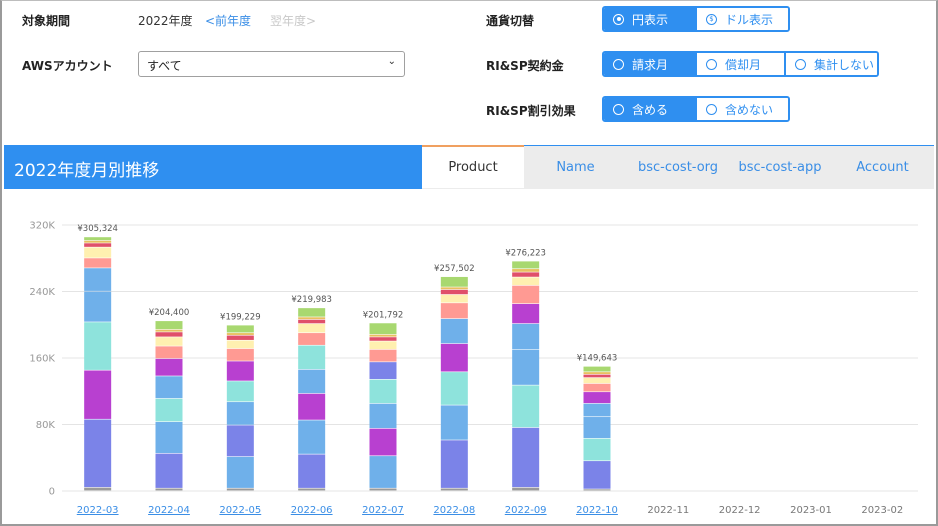  What do you see at coordinates (830, 64) in the screenshot?
I see `risp-contract-option-none: 集計しない` at bounding box center [830, 64].